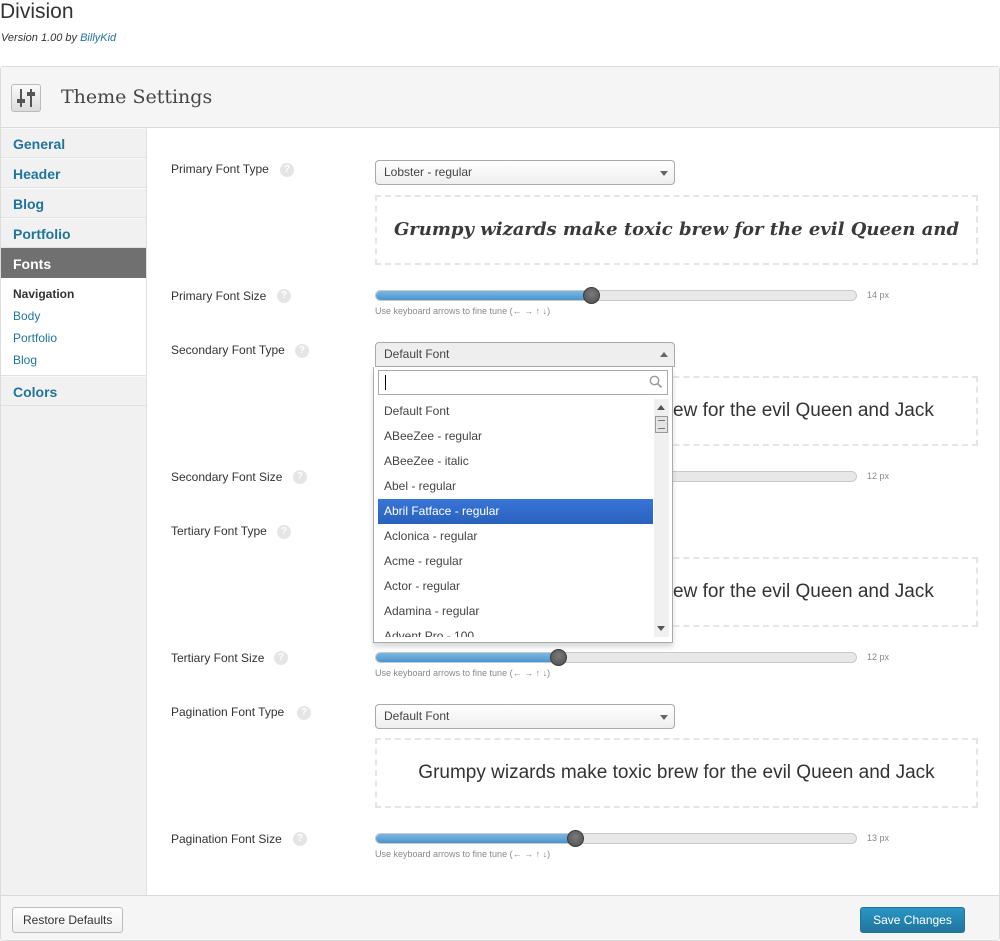 The width and height of the screenshot is (1000, 941). What do you see at coordinates (79, 338) in the screenshot?
I see `subnav-item-portfolio: Portfolio` at bounding box center [79, 338].